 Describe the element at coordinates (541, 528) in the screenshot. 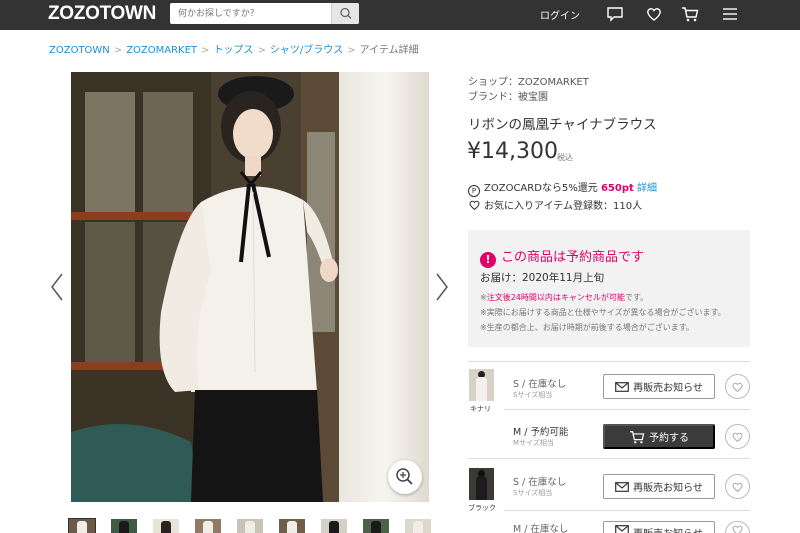

I see `sku-size-stock: M / 在庫なし` at that location.